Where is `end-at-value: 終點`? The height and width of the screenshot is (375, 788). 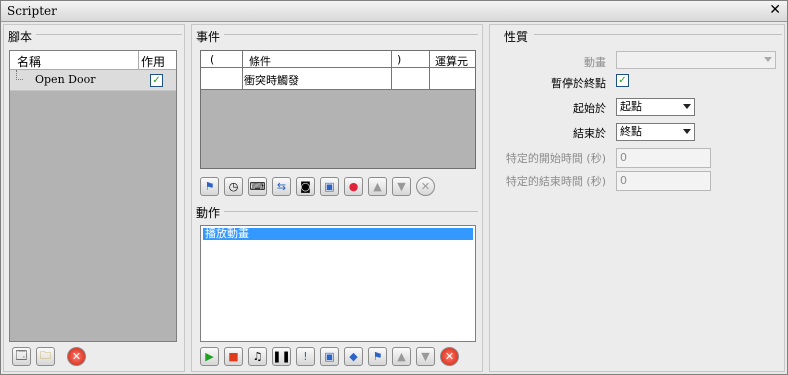
end-at-value: 終點 is located at coordinates (631, 131).